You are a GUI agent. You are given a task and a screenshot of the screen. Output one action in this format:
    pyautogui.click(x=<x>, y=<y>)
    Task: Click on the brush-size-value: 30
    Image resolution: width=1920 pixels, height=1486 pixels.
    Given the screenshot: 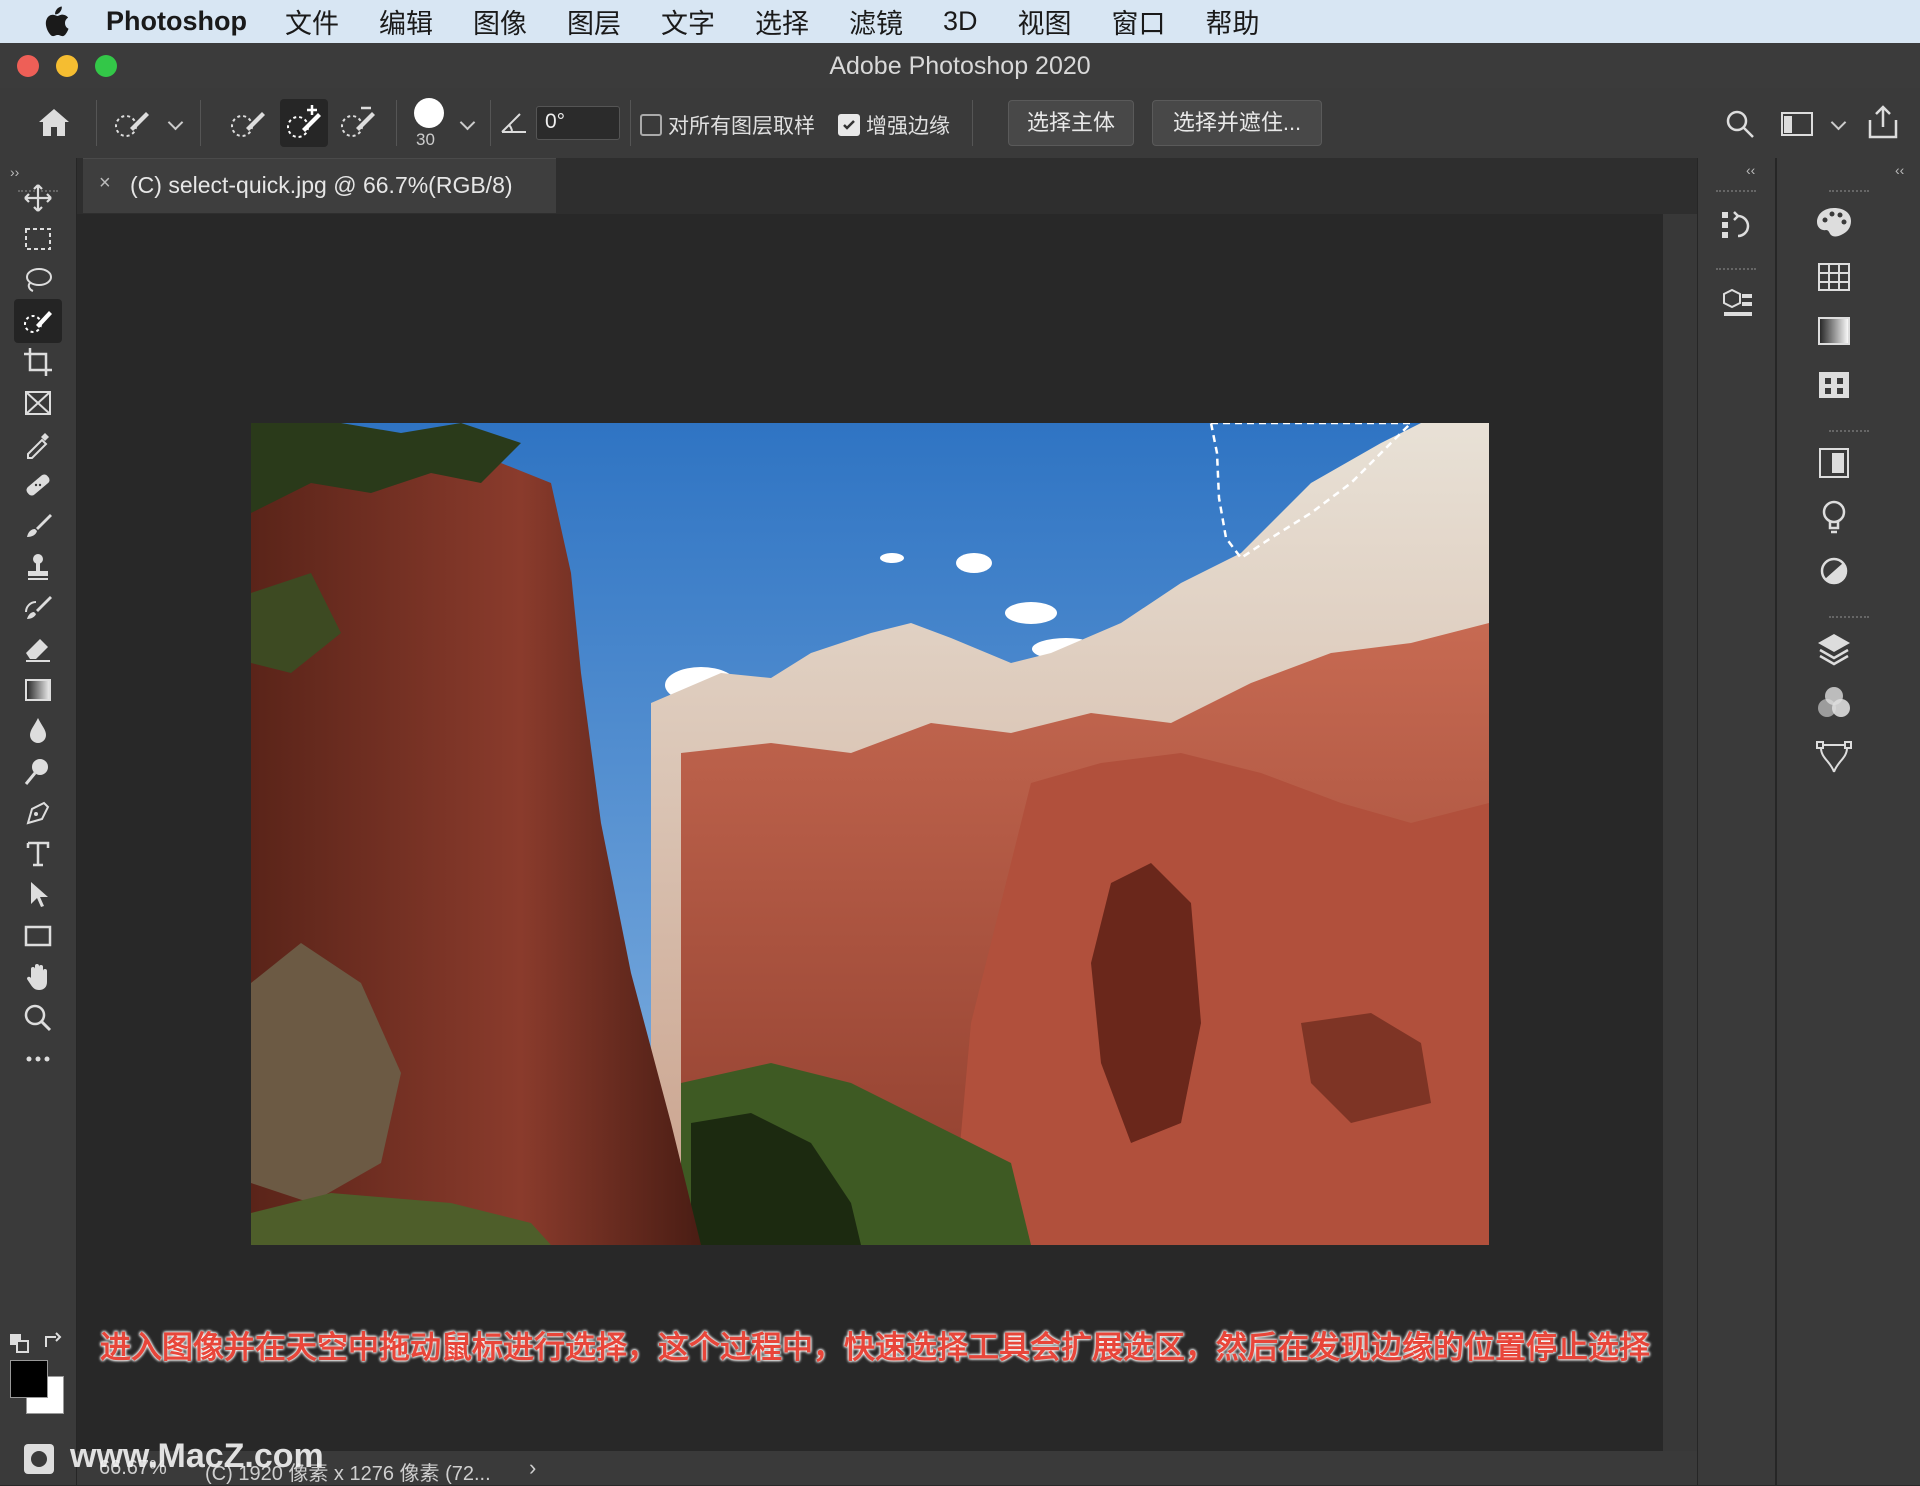 What is the action you would take?
    pyautogui.click(x=425, y=139)
    